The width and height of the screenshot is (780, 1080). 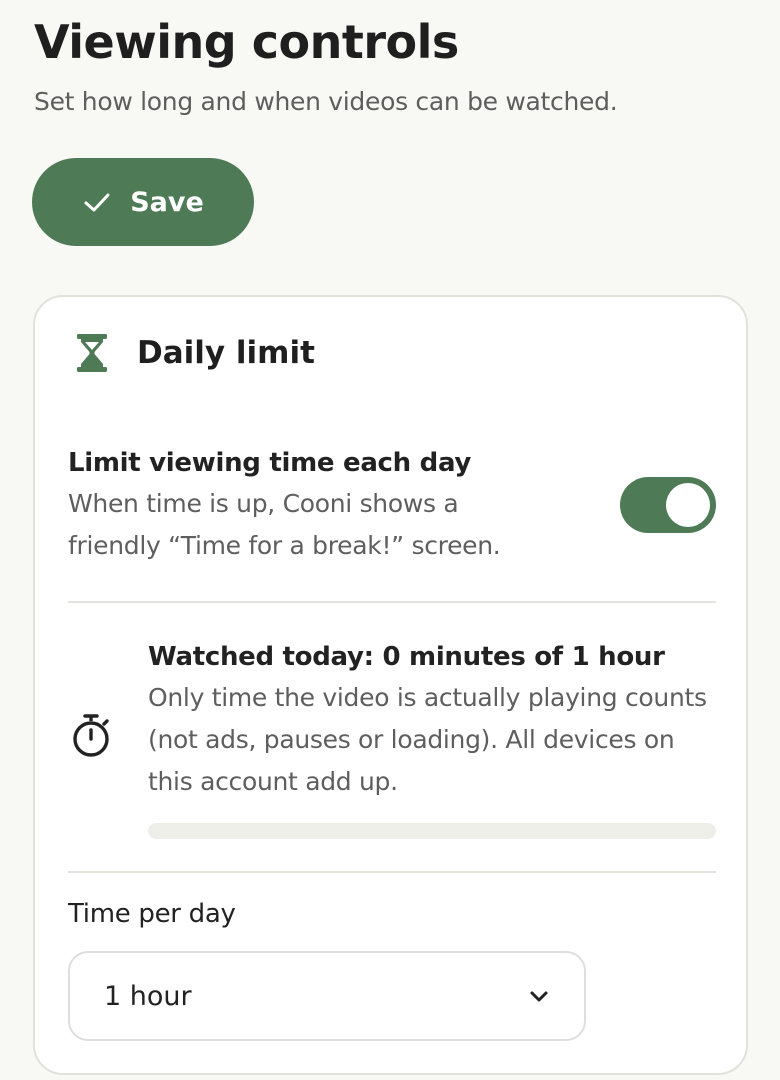 What do you see at coordinates (152, 914) in the screenshot?
I see `time-per-day-label: Time per day` at bounding box center [152, 914].